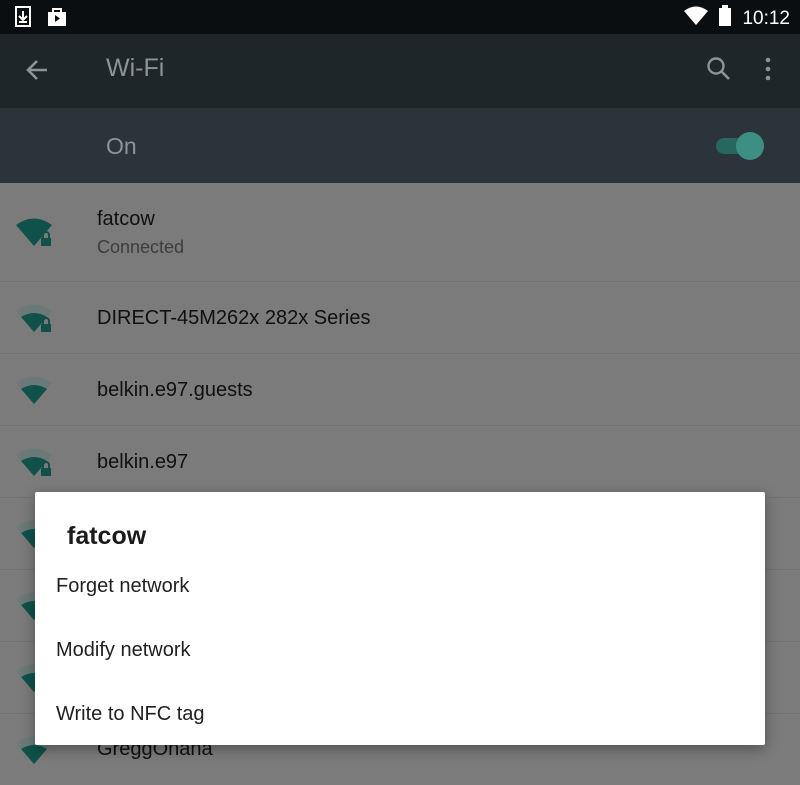  I want to click on clock: 10:12, so click(766, 18).